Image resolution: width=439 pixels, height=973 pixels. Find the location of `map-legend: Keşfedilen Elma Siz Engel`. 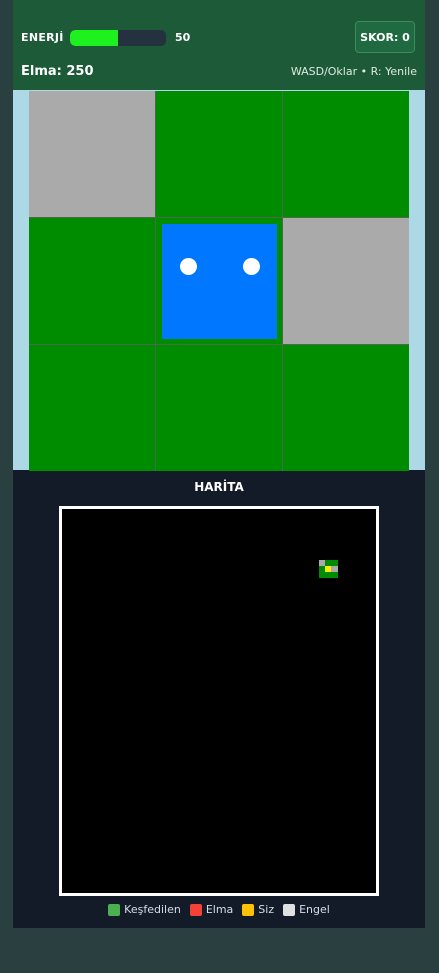

map-legend: Keşfedilen Elma Siz Engel is located at coordinates (219, 909).